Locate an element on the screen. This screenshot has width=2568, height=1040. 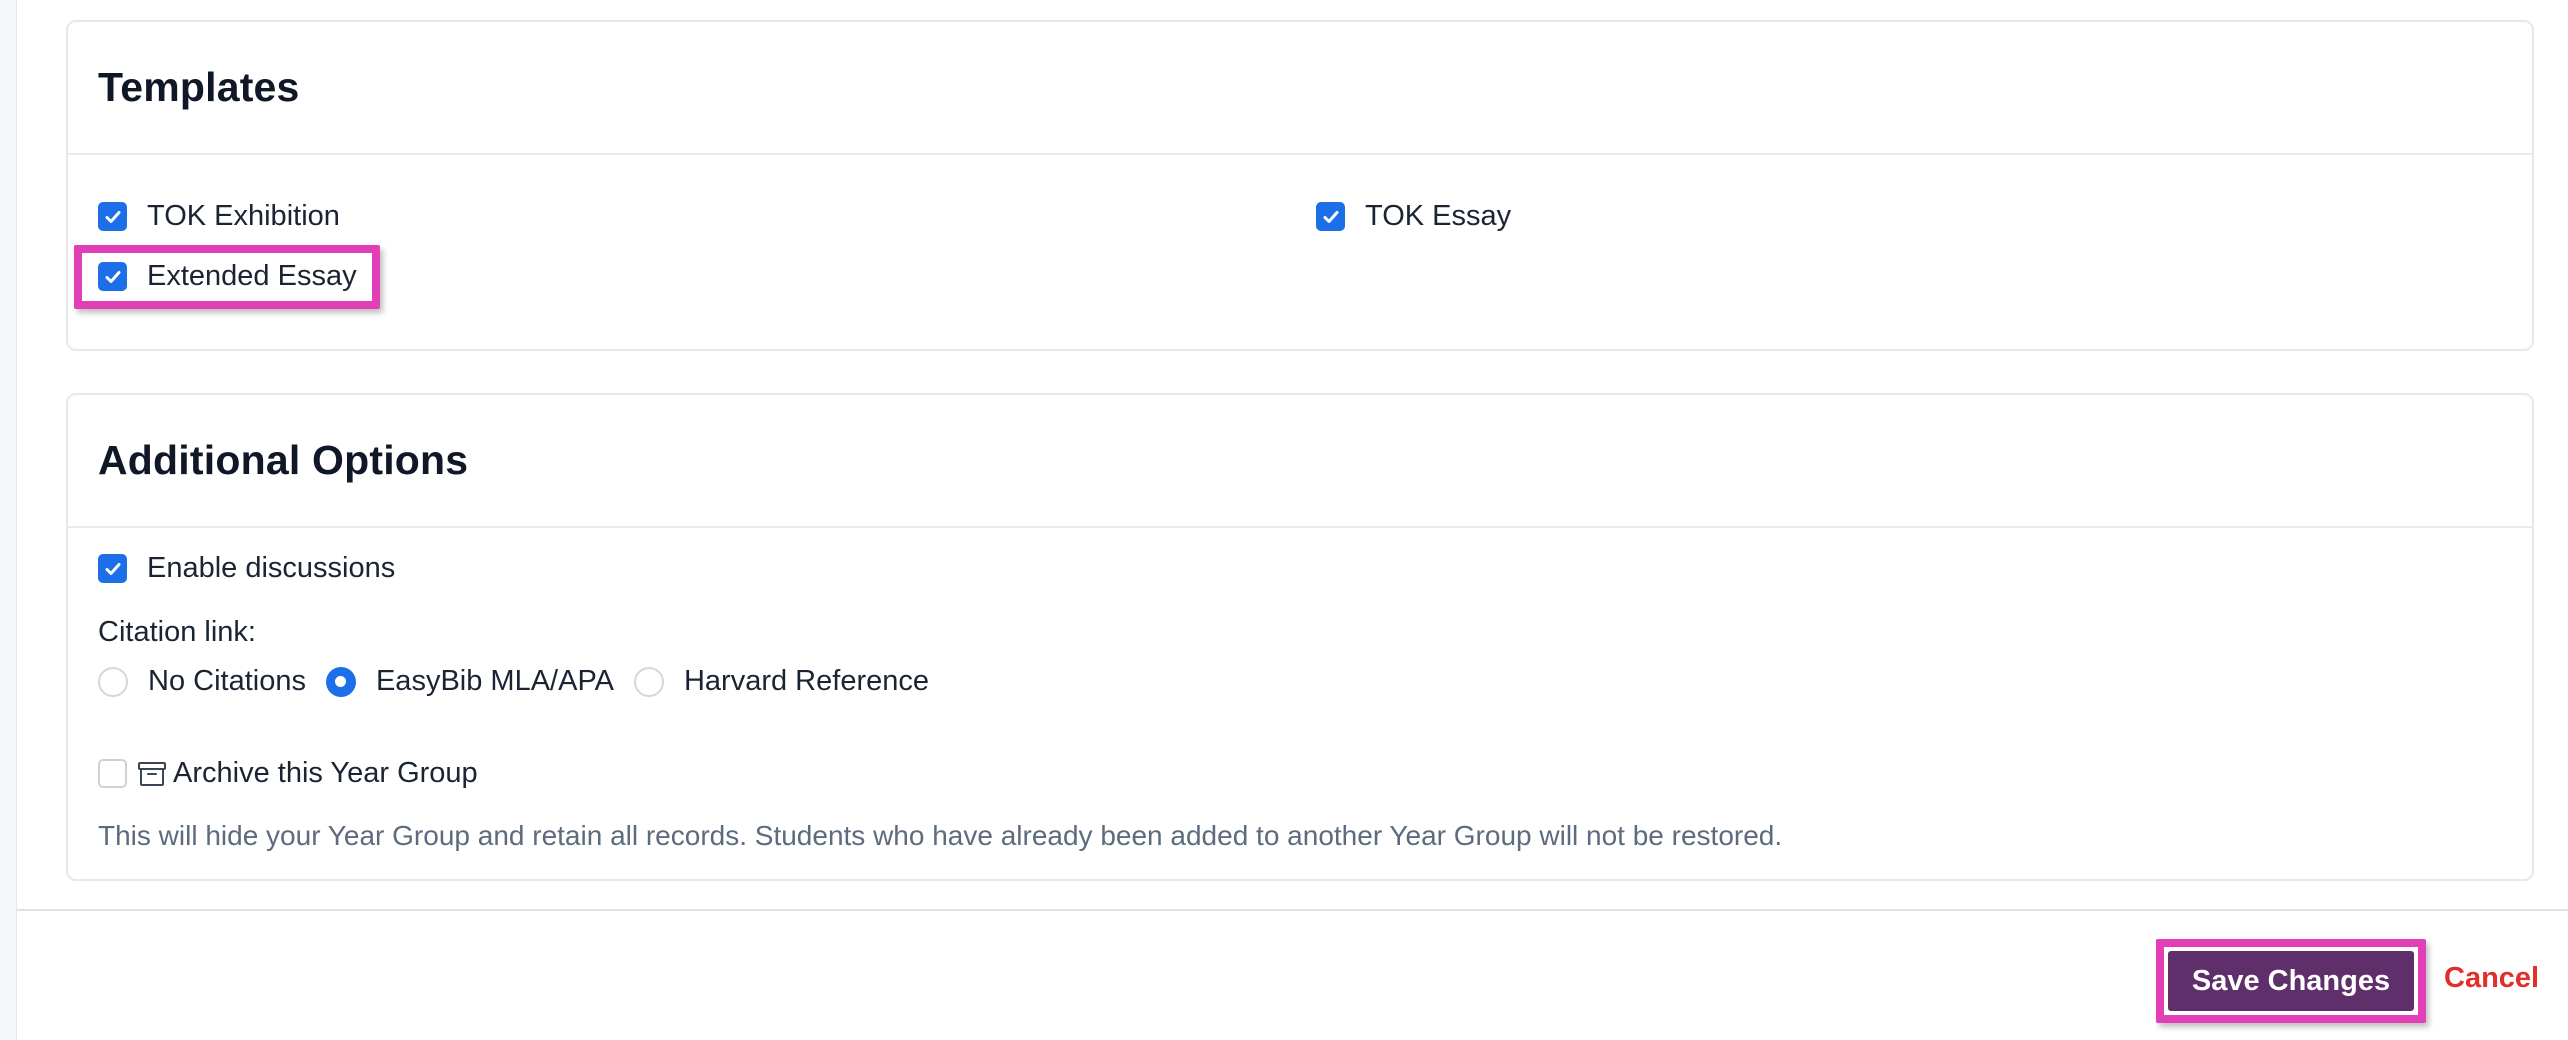
radio-label: EasyBib MLA/APA is located at coordinates (495, 681).